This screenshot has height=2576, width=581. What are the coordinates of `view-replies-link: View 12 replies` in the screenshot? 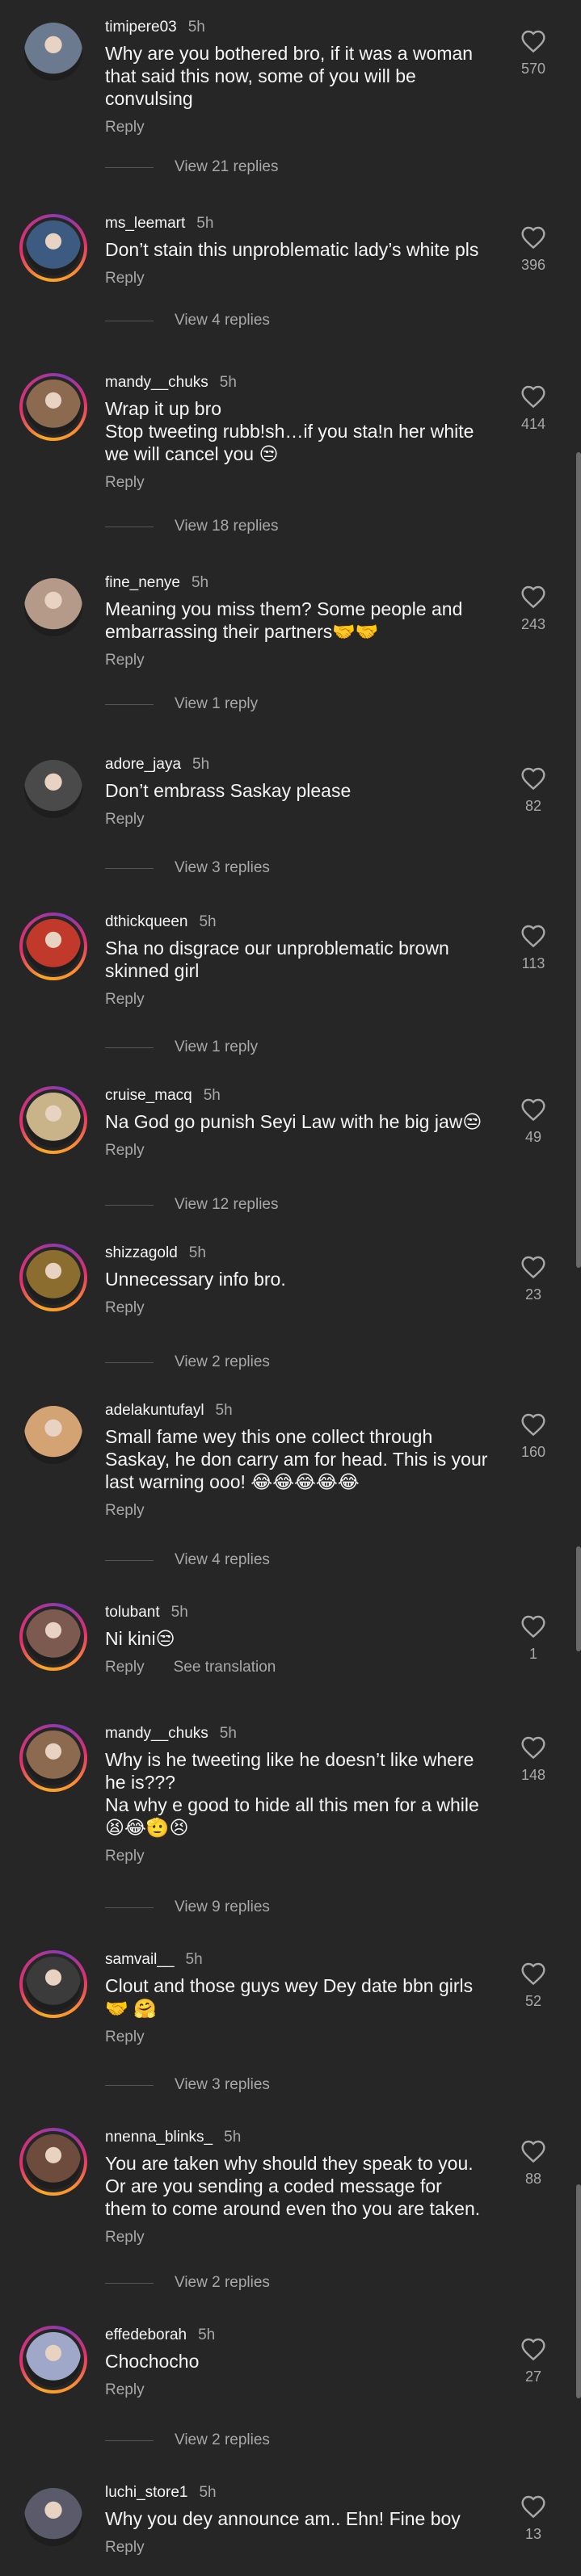 It's located at (192, 1205).